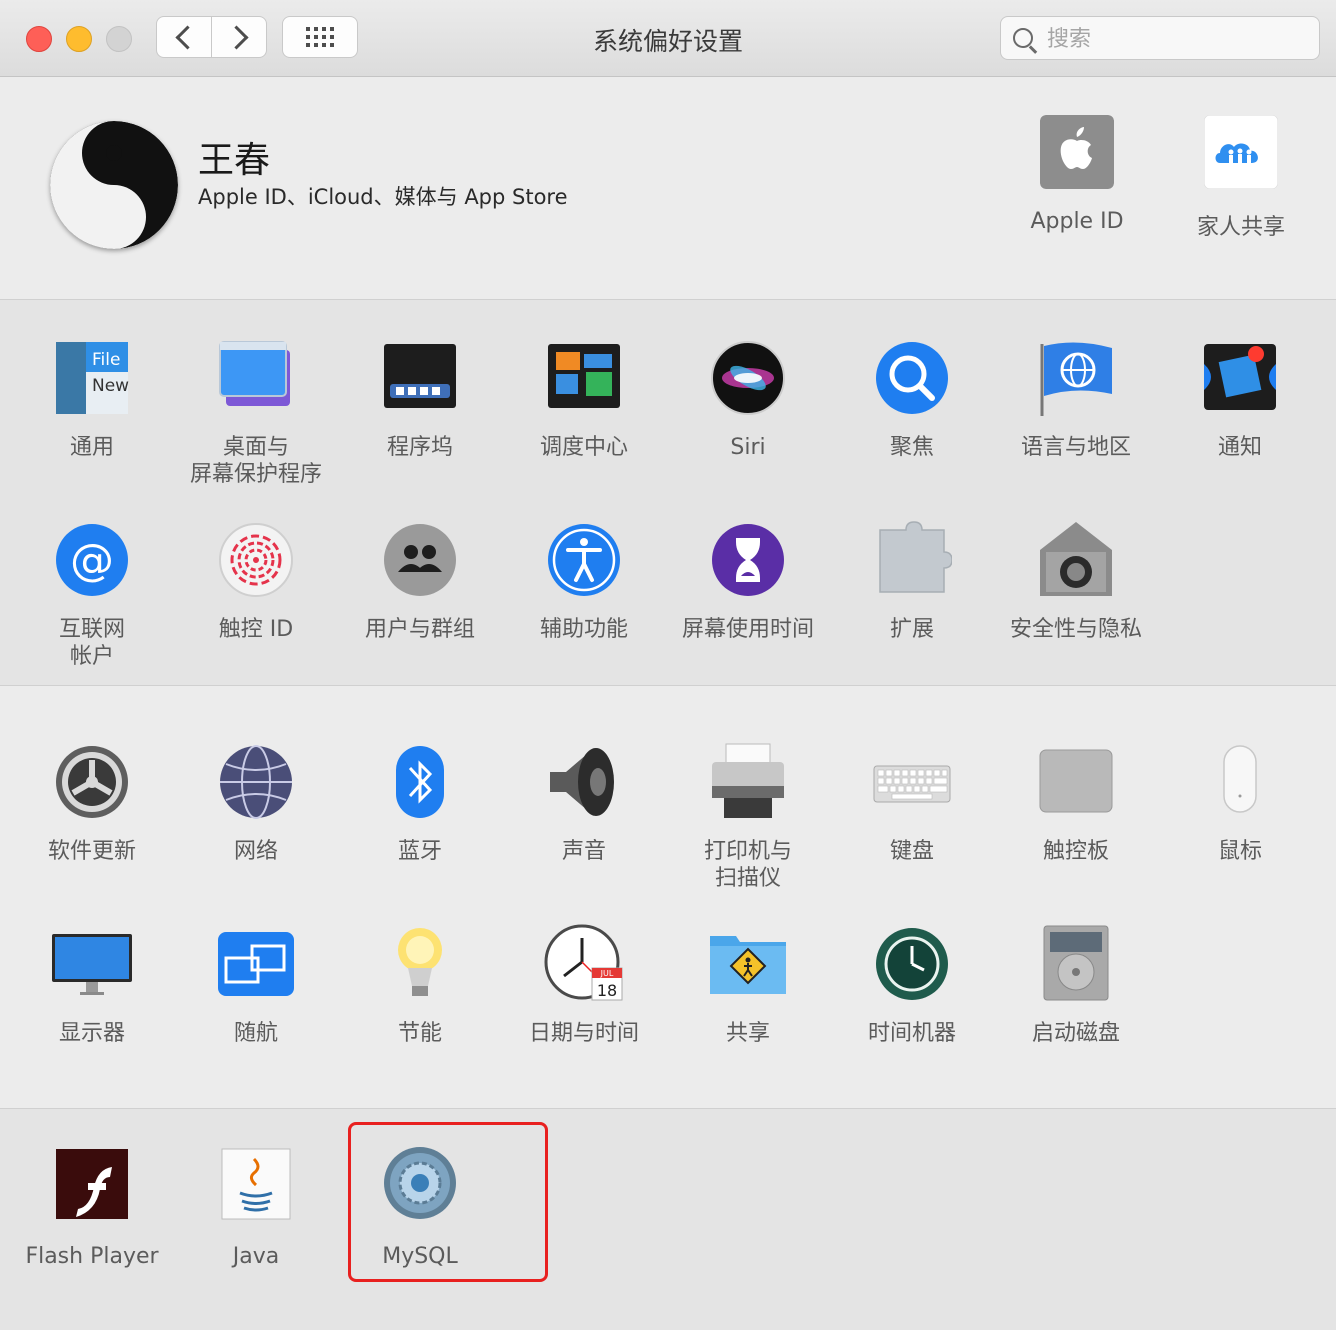 The width and height of the screenshot is (1336, 1330). What do you see at coordinates (420, 376) in the screenshot?
I see `dock-icon` at bounding box center [420, 376].